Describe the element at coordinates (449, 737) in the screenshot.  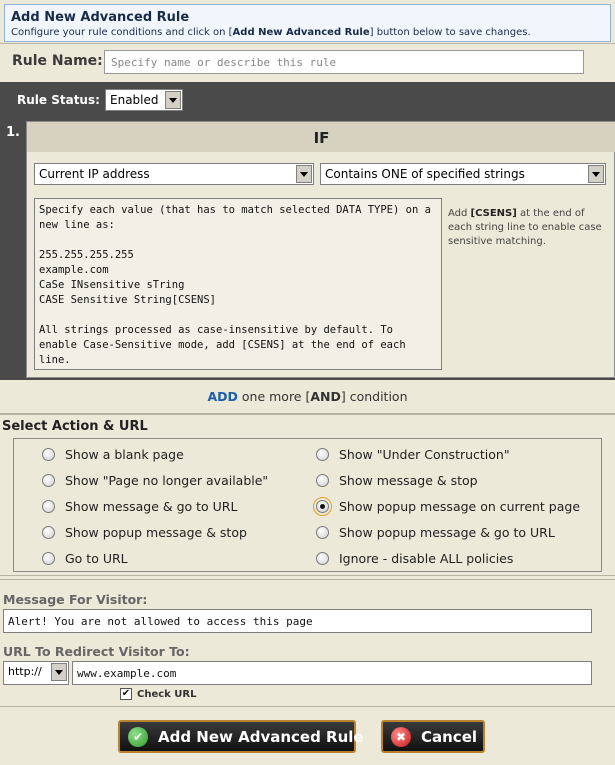
I see `cancel-label: Cancel` at that location.